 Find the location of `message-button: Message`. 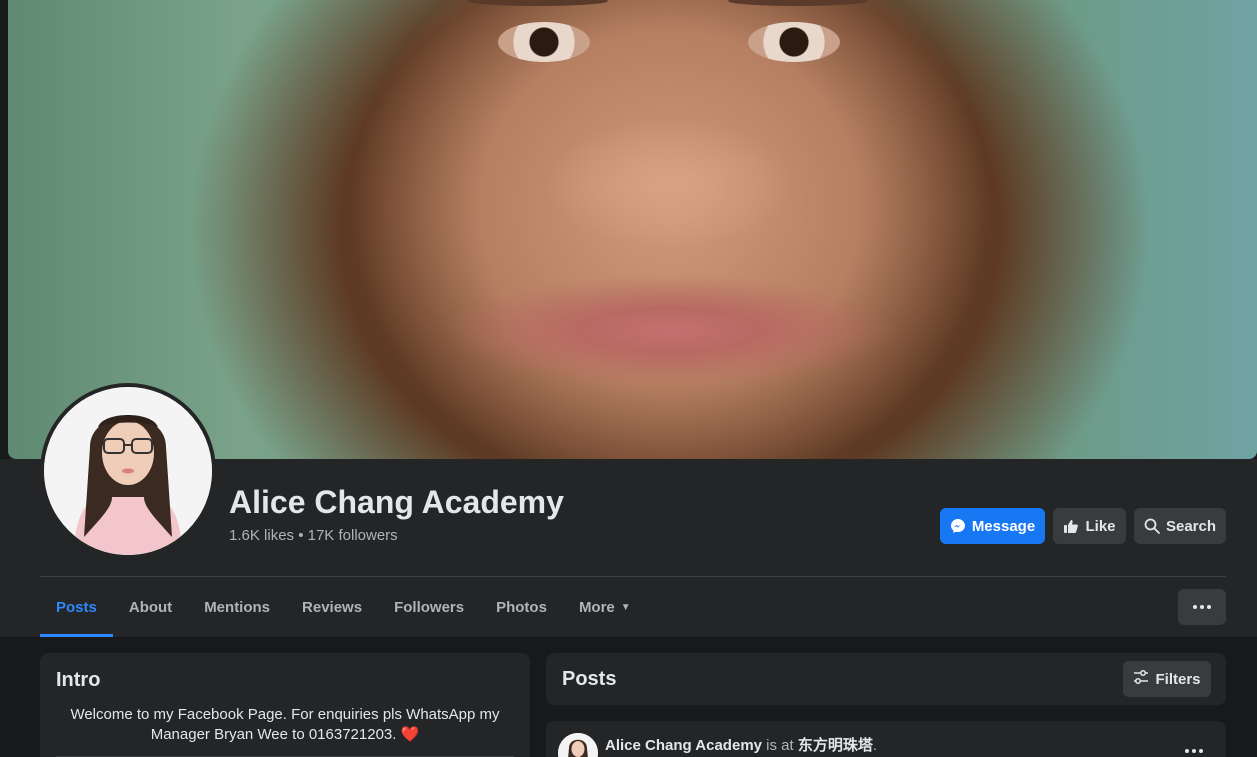

message-button: Message is located at coordinates (992, 526).